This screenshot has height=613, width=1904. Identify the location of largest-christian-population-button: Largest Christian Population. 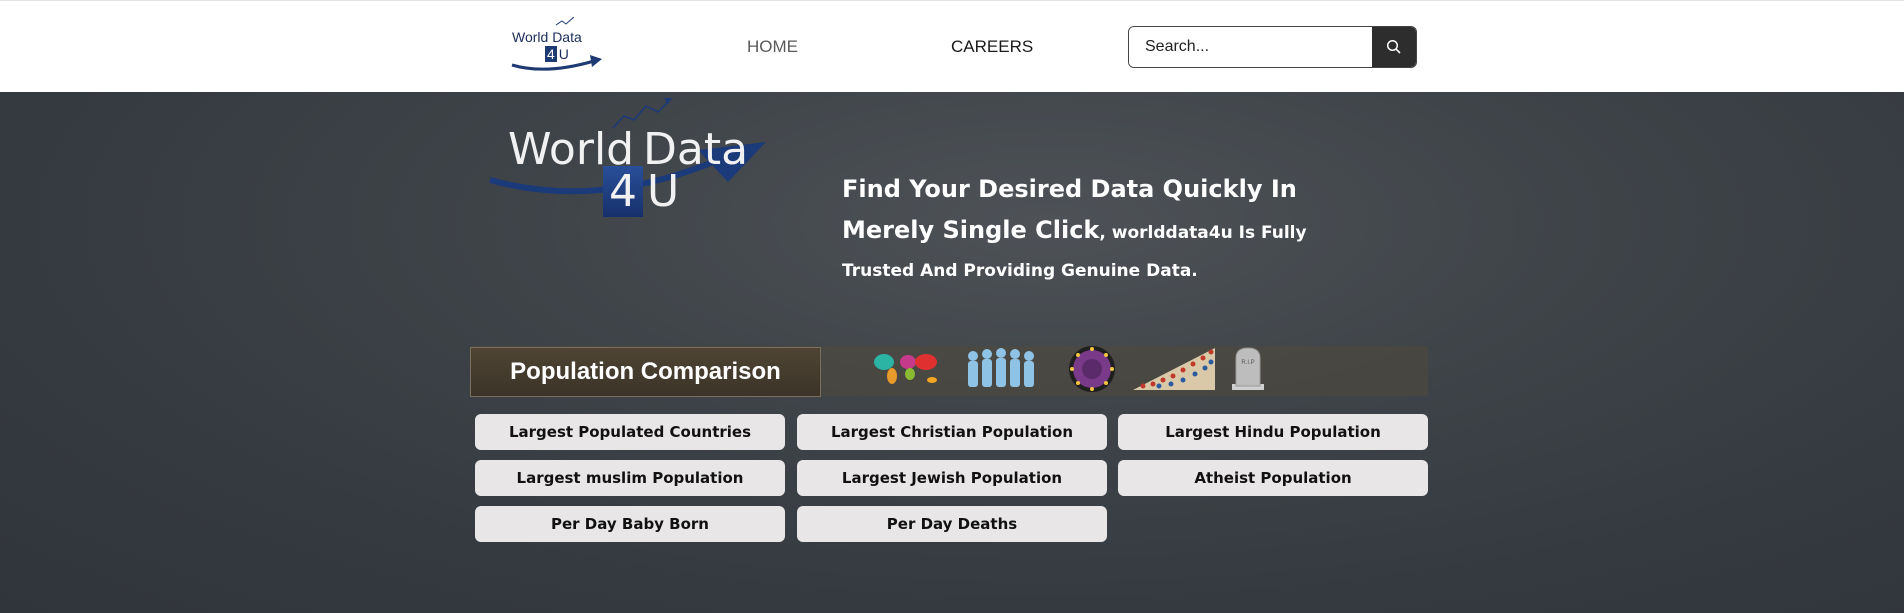
(952, 432).